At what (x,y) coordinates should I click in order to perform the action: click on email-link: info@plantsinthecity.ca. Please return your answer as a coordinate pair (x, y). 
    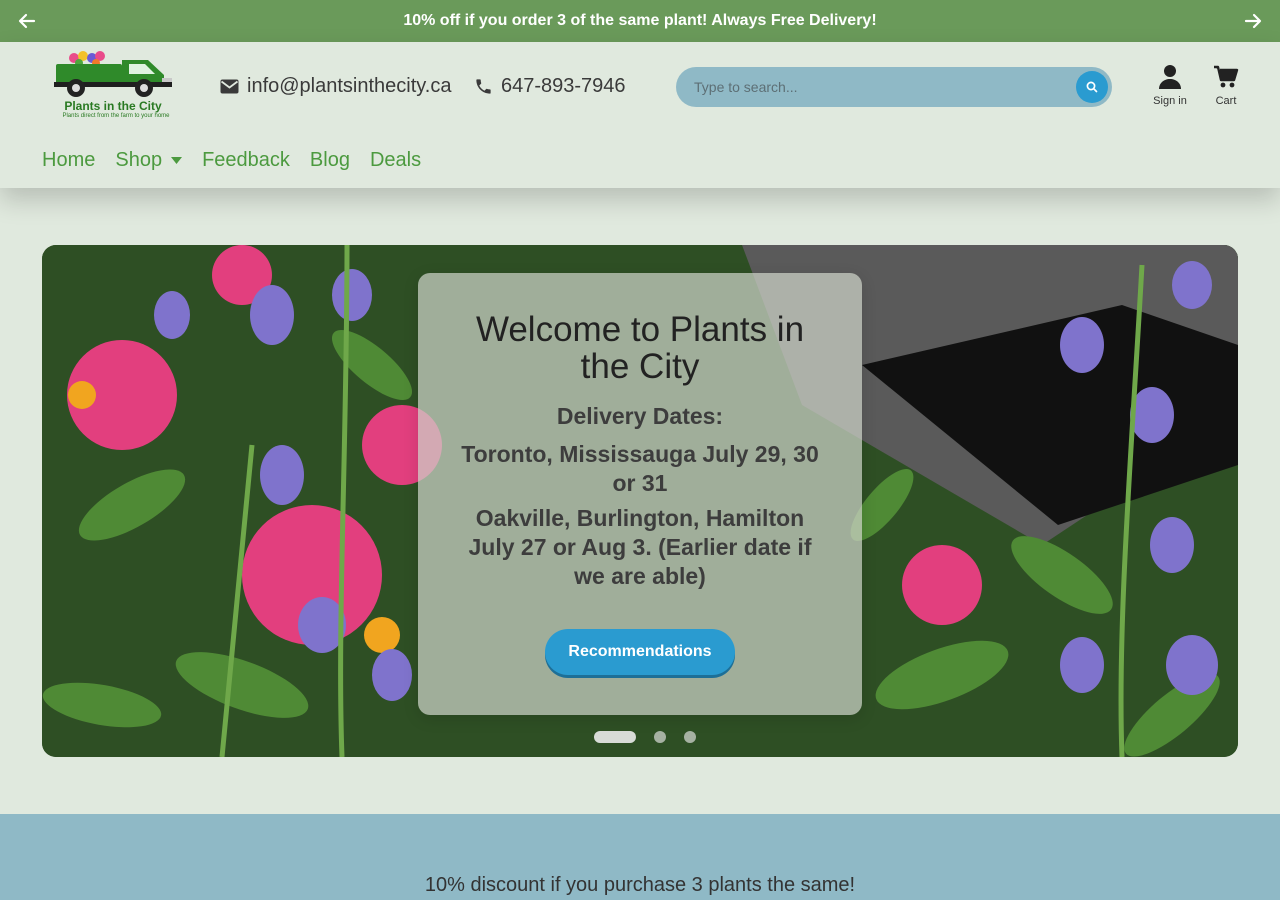
    Looking at the image, I should click on (335, 86).